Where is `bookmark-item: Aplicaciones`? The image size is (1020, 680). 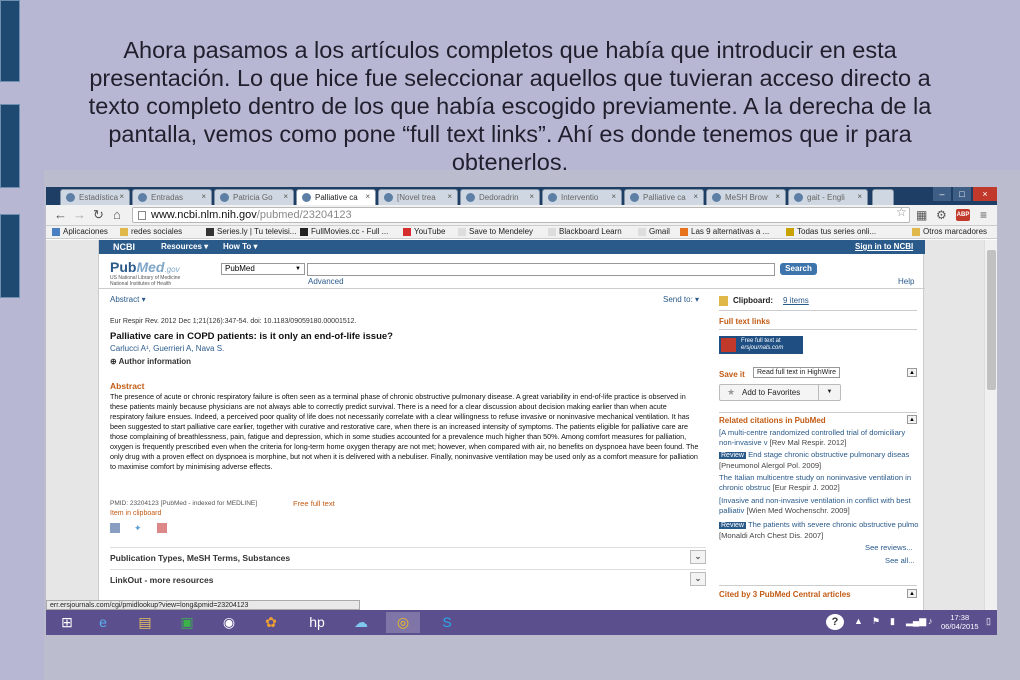
bookmark-item: Aplicaciones is located at coordinates (80, 231).